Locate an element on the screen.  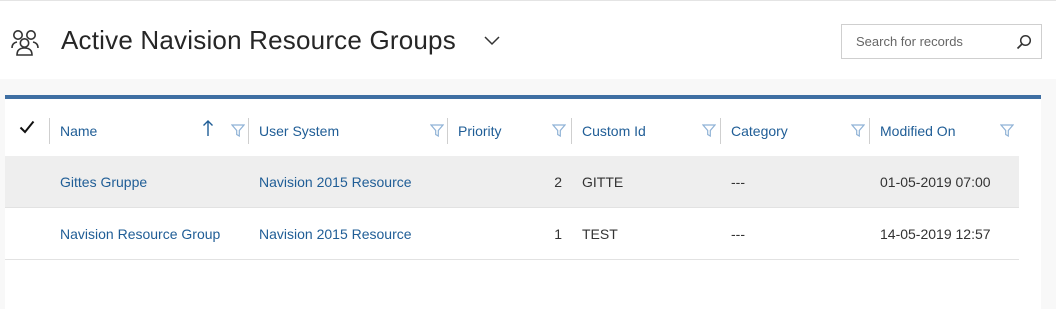
sort-ascending-icon is located at coordinates (208, 128).